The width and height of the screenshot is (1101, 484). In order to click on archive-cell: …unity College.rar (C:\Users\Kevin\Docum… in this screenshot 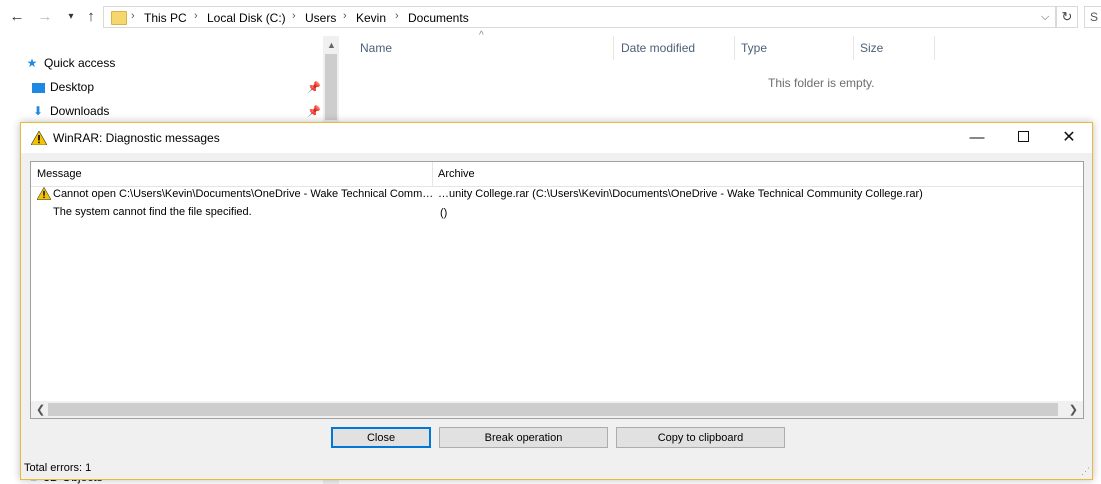, I will do `click(680, 194)`.